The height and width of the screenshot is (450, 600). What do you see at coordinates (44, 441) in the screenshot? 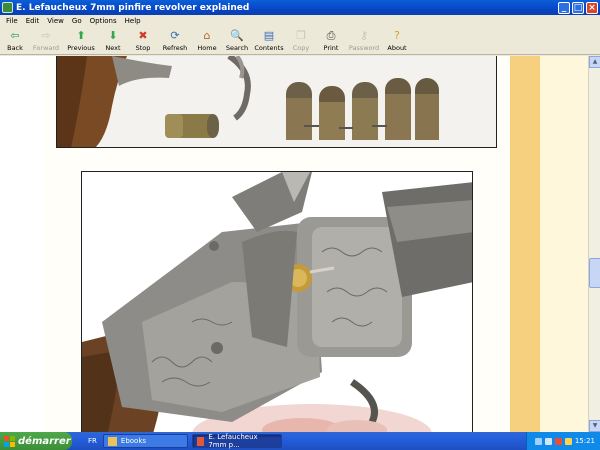
I see `start-label: démarrer` at bounding box center [44, 441].